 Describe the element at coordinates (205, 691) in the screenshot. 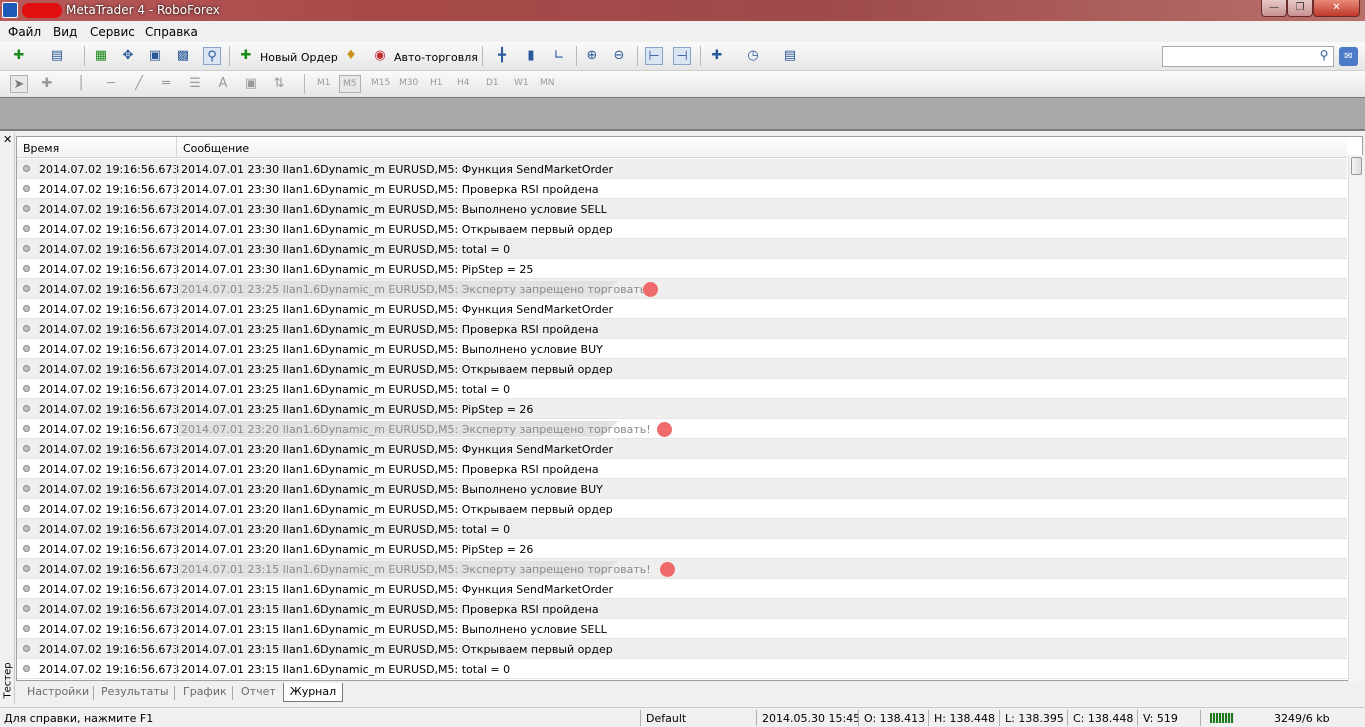

I see `tab-graph: График` at that location.